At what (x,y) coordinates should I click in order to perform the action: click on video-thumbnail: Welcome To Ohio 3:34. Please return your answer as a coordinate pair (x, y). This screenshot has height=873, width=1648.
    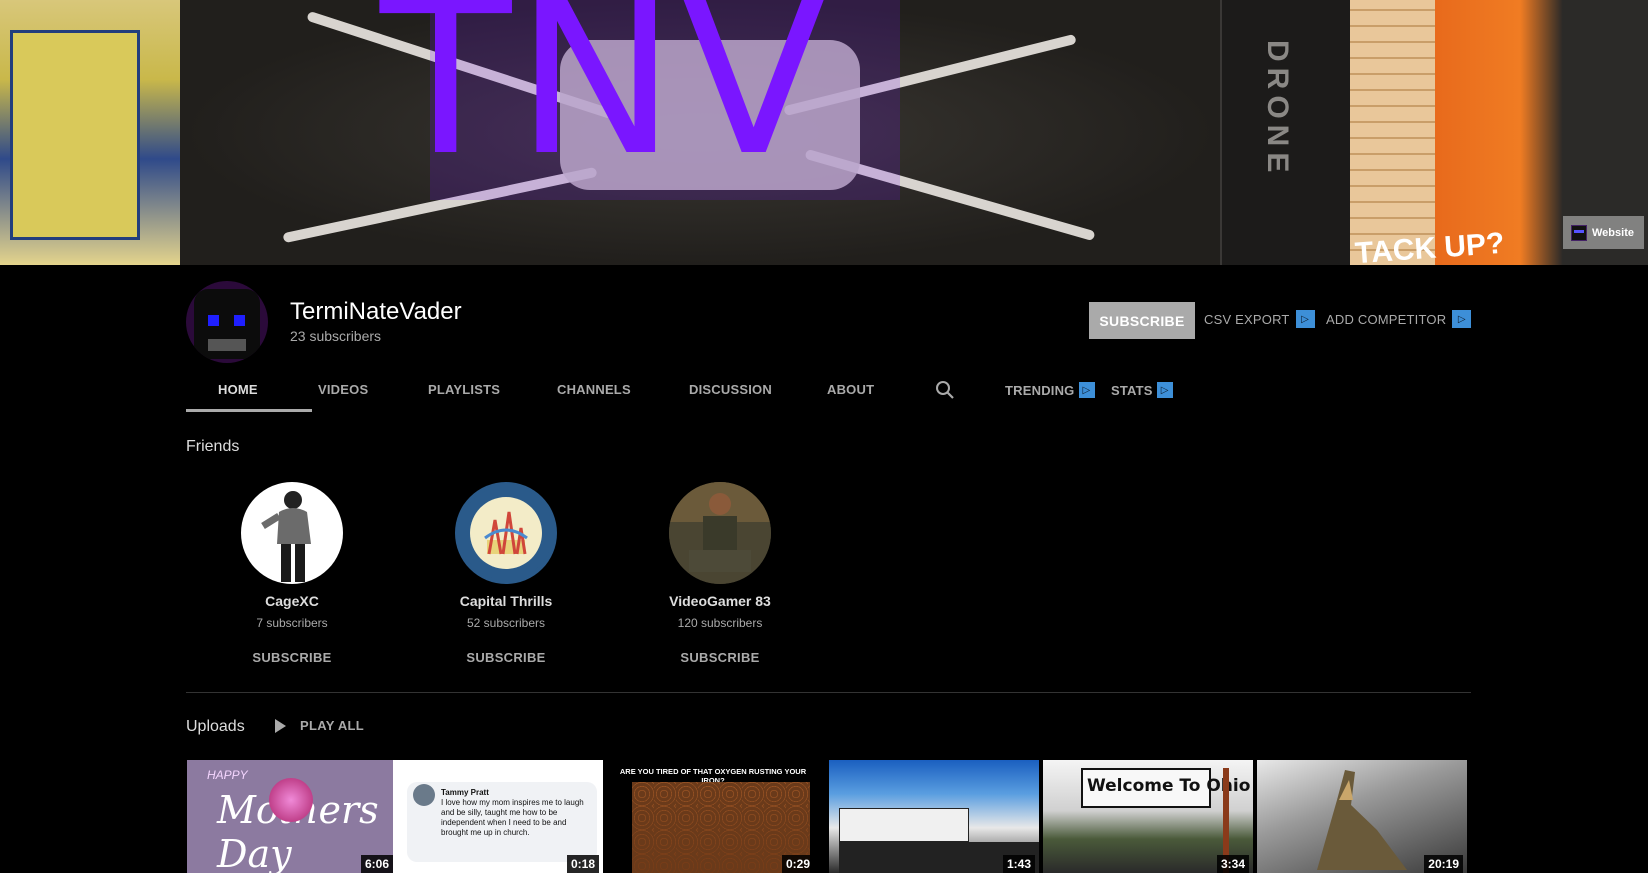
    Looking at the image, I should click on (1148, 816).